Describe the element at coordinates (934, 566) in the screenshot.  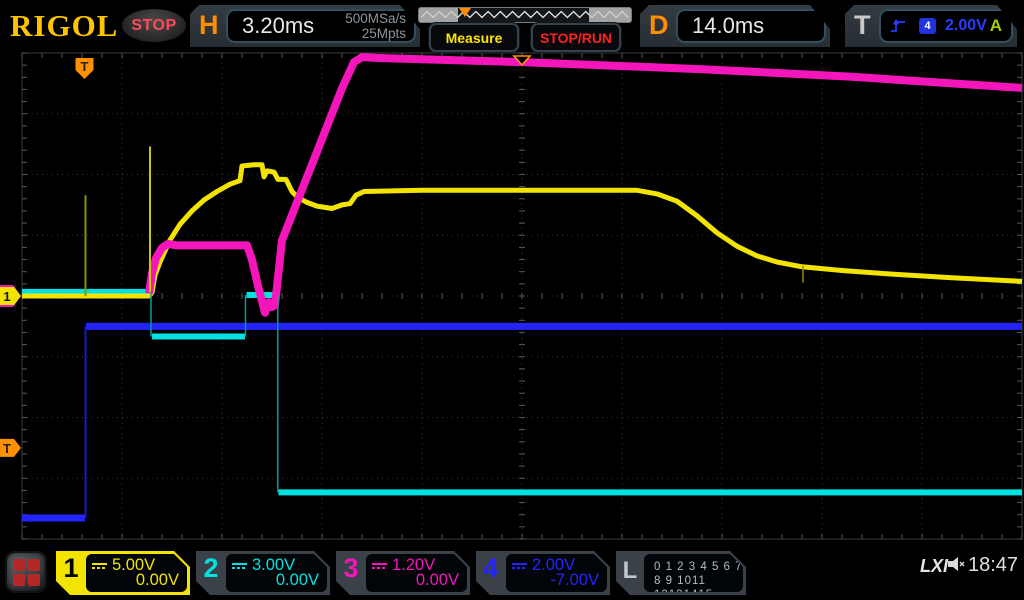
I see `lxi-status: LXI` at that location.